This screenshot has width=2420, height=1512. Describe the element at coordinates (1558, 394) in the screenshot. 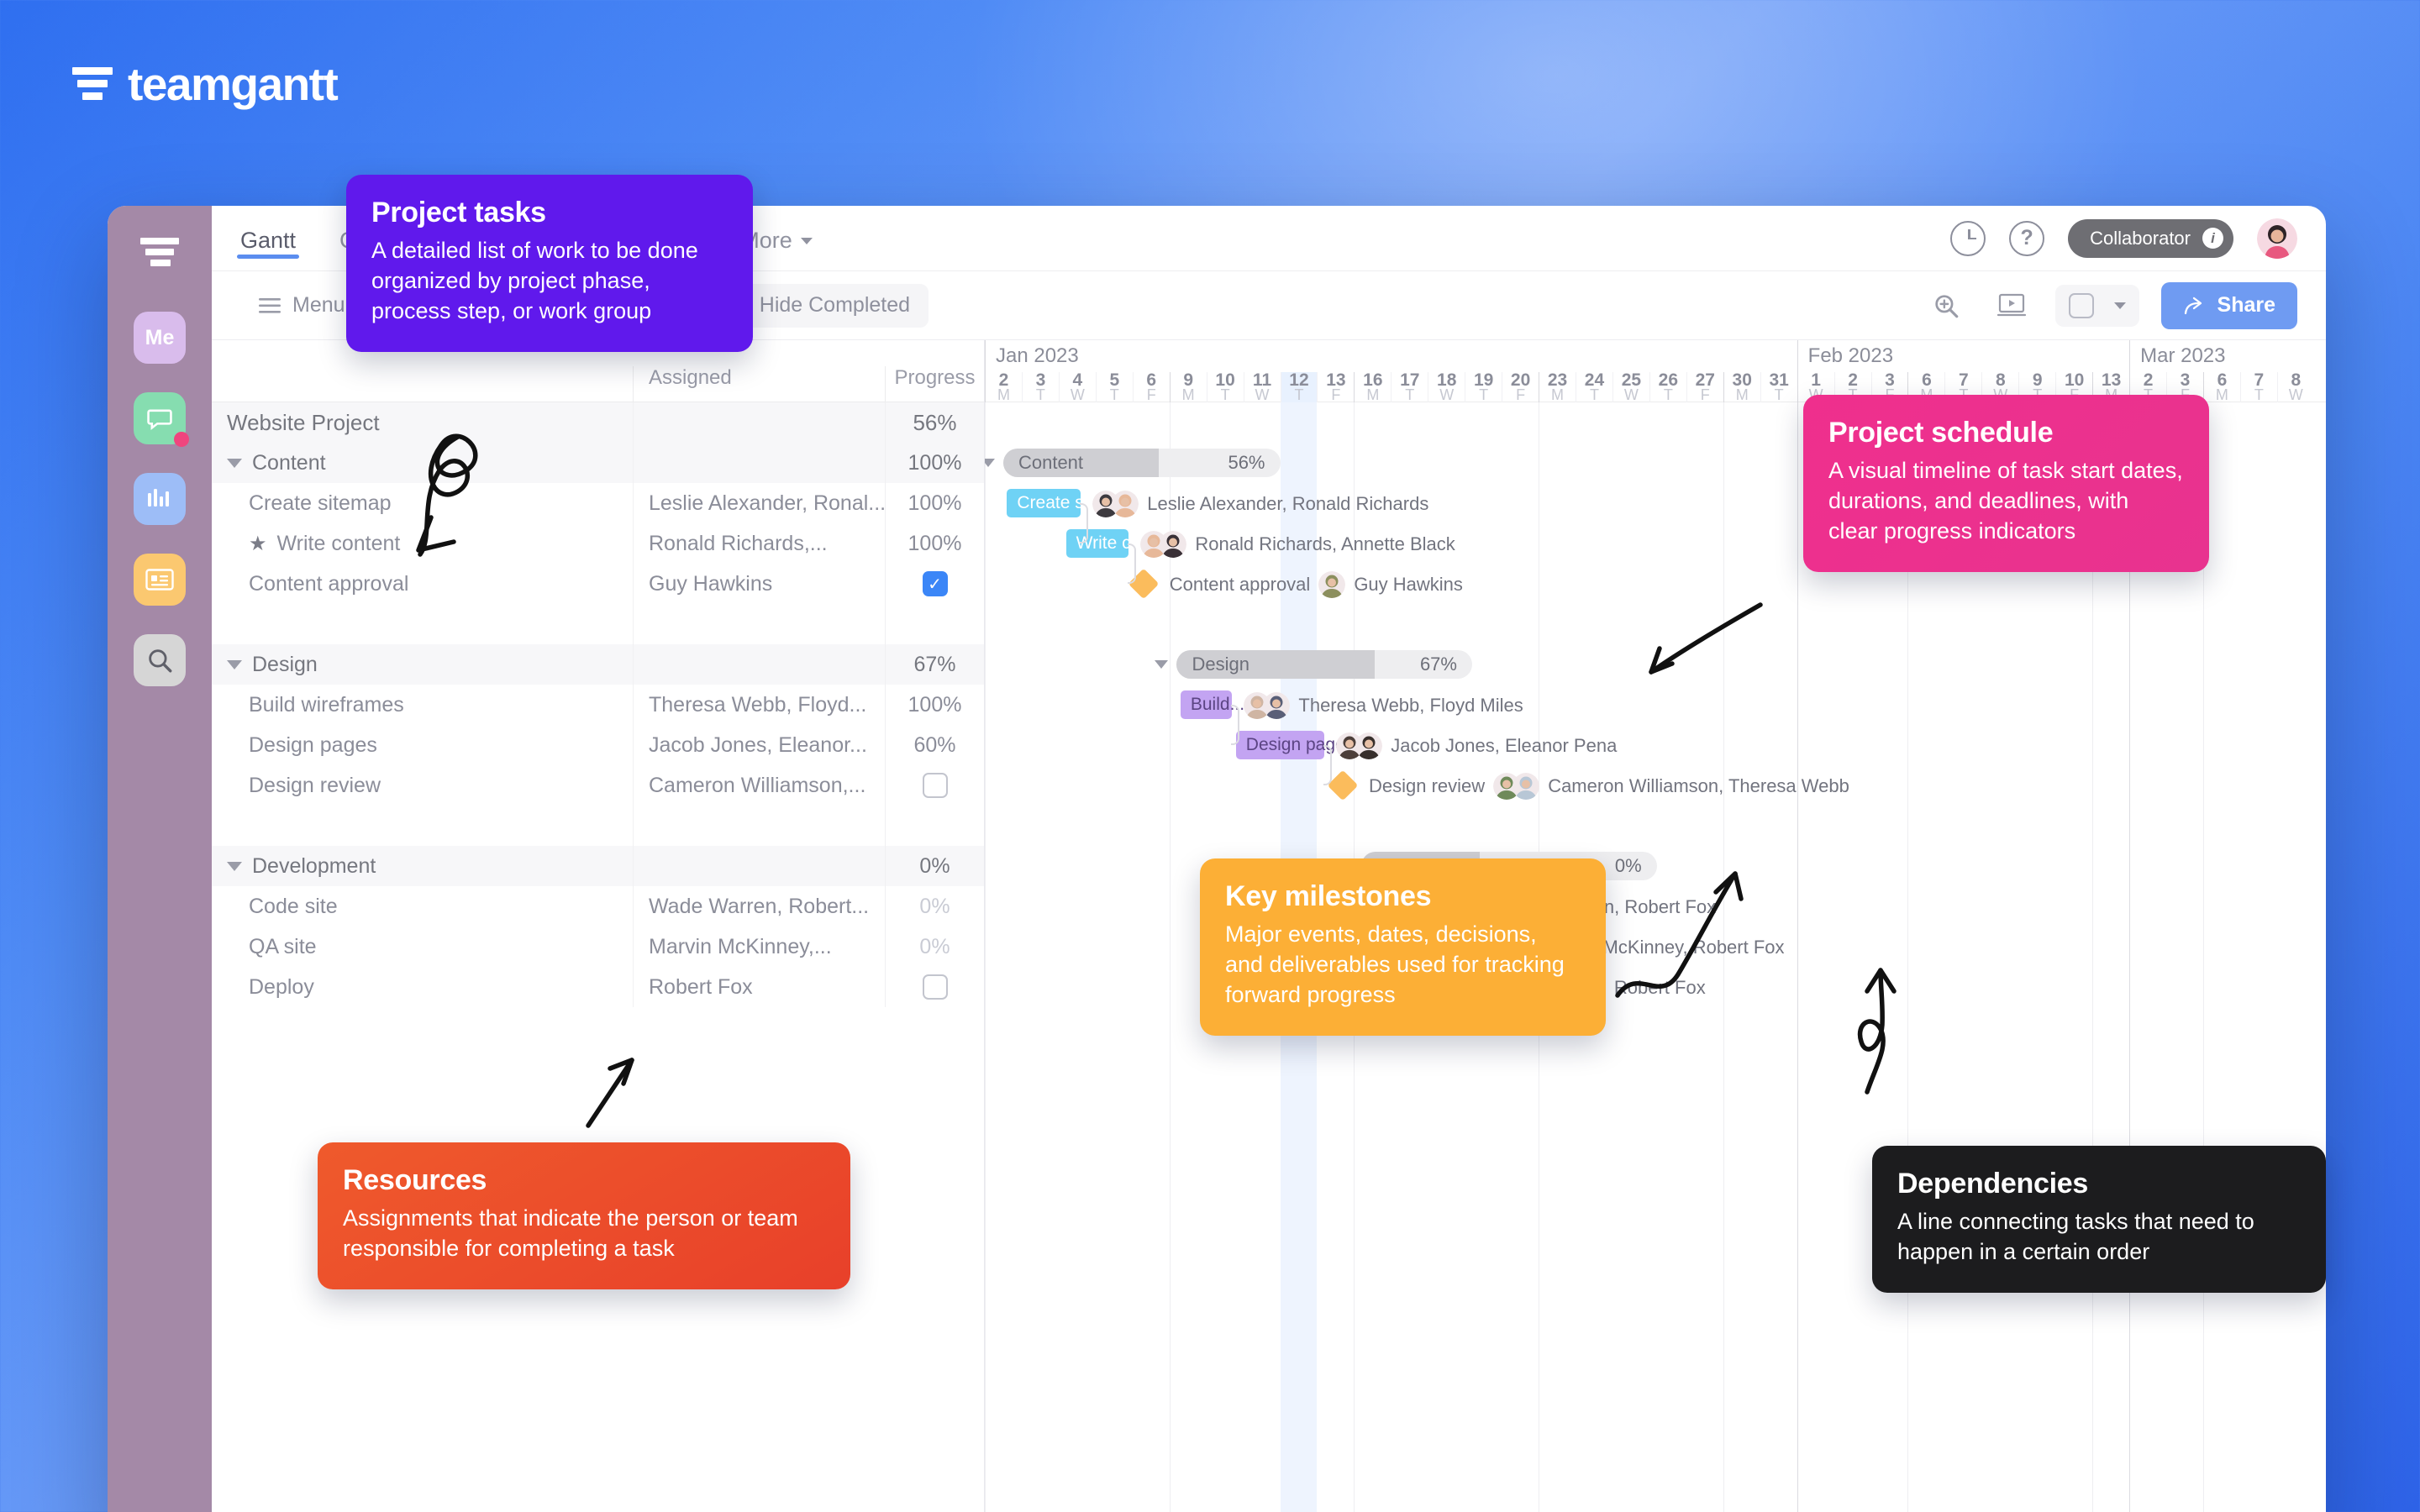

I see `timeline-day-letter: M` at that location.